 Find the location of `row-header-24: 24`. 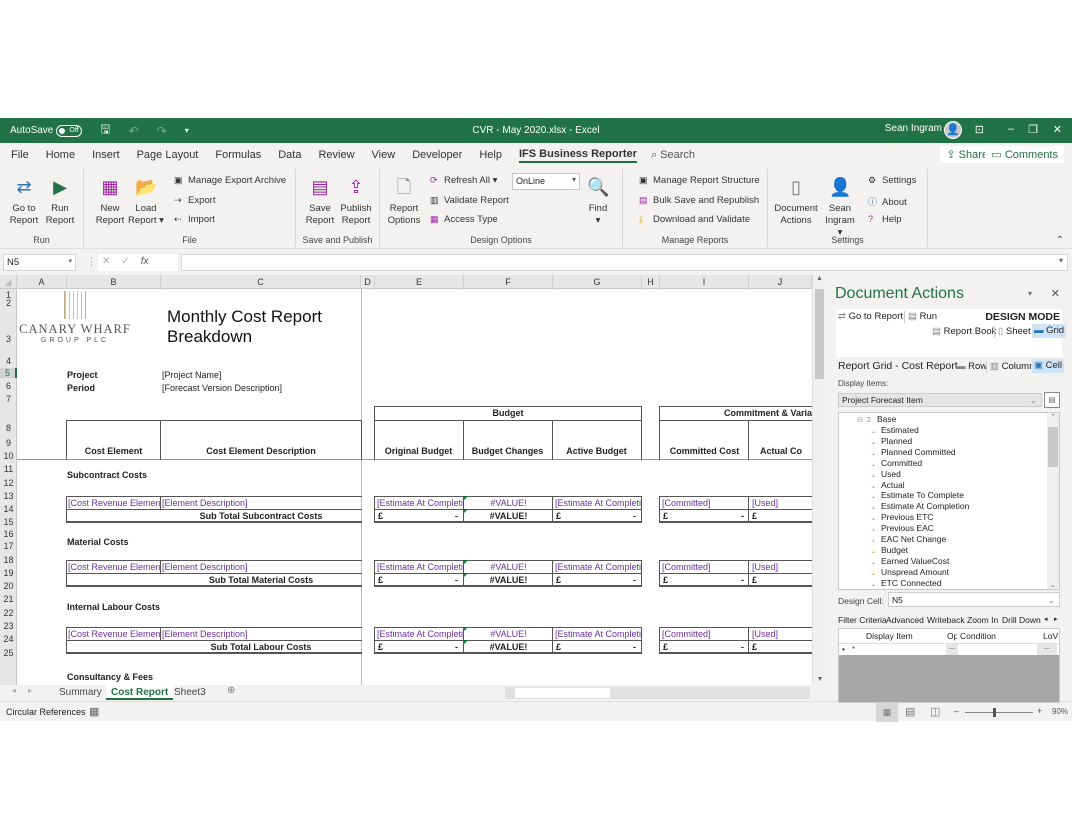

row-header-24: 24 is located at coordinates (8, 639).